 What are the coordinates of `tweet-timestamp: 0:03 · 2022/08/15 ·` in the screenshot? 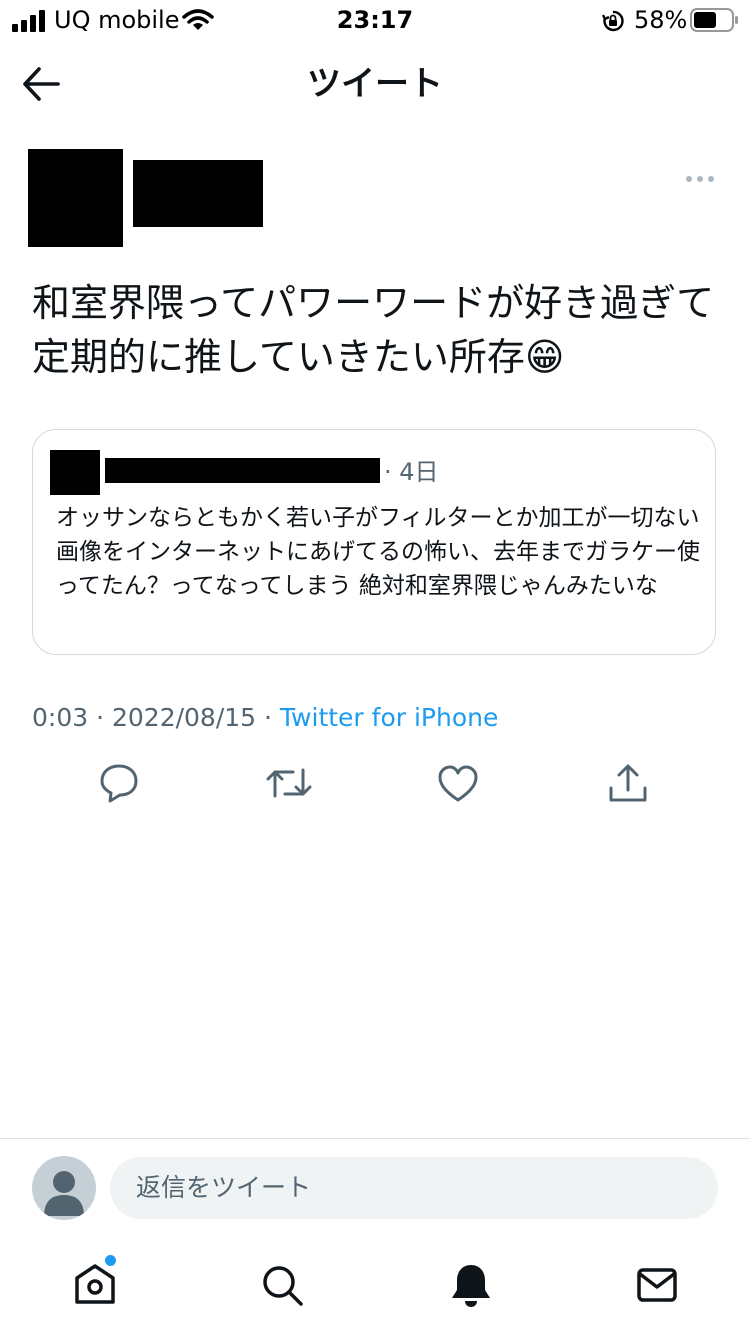 It's located at (156, 717).